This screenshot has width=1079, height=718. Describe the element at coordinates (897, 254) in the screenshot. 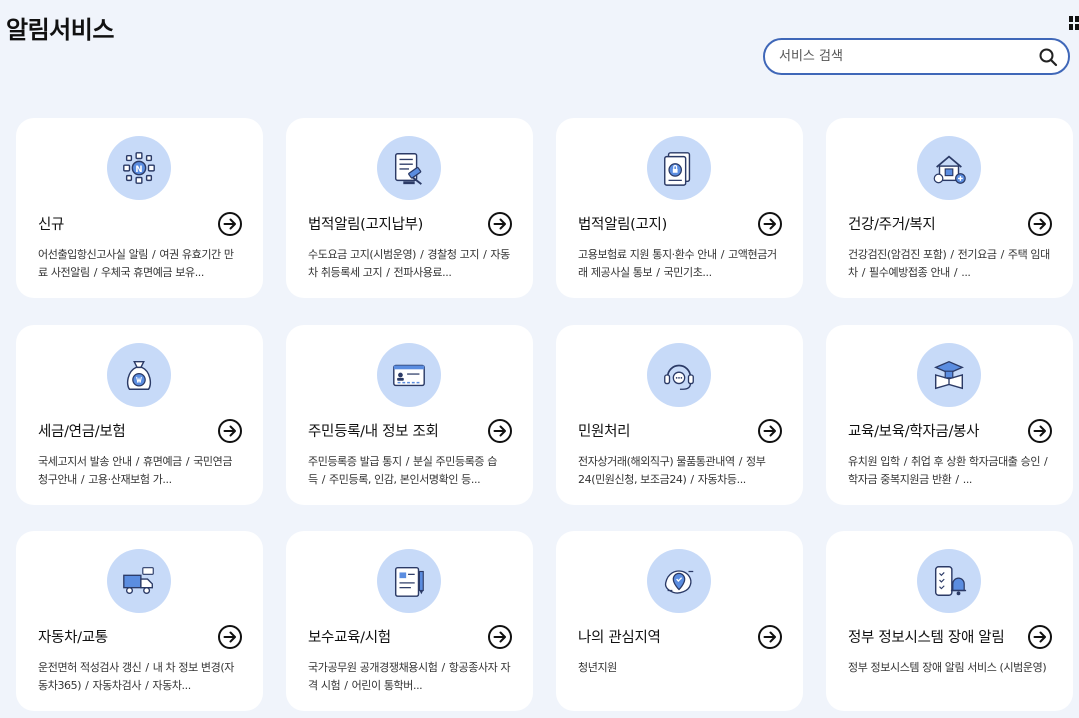

I see `service-item: 건강검진(암검진 포함)` at that location.